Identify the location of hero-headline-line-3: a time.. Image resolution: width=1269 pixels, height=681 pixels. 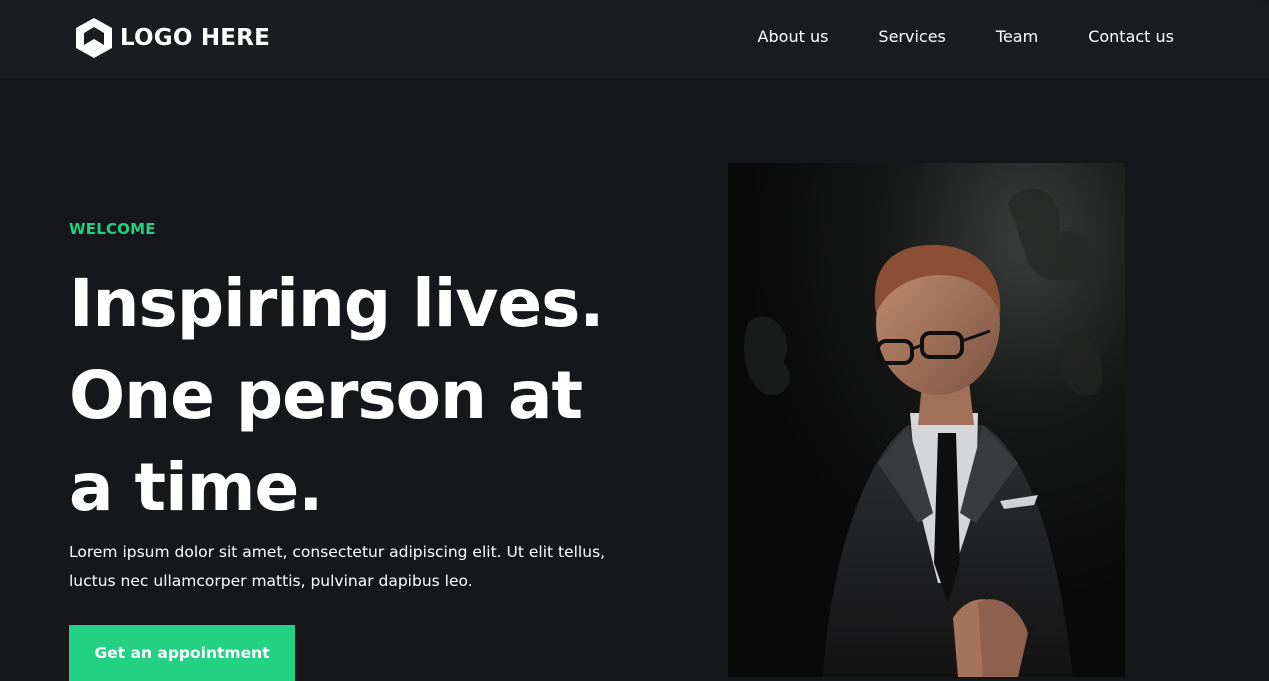
(196, 487).